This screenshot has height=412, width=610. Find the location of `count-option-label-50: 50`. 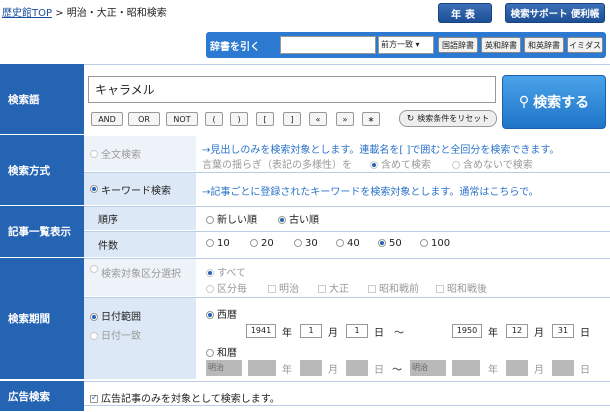

count-option-label-50: 50 is located at coordinates (395, 243).